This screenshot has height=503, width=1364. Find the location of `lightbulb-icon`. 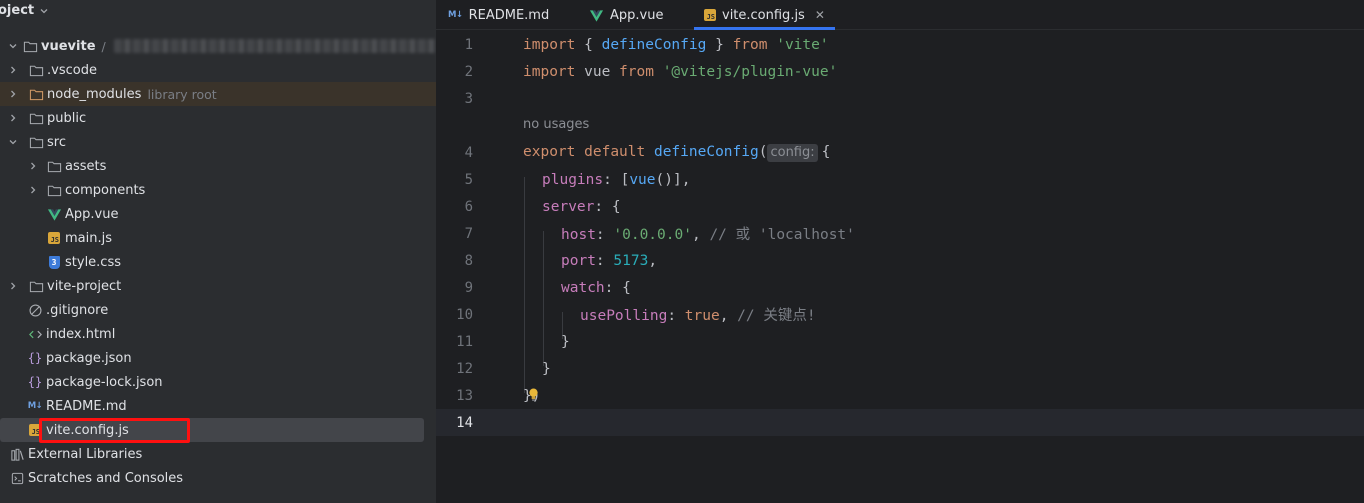

lightbulb-icon is located at coordinates (533, 396).